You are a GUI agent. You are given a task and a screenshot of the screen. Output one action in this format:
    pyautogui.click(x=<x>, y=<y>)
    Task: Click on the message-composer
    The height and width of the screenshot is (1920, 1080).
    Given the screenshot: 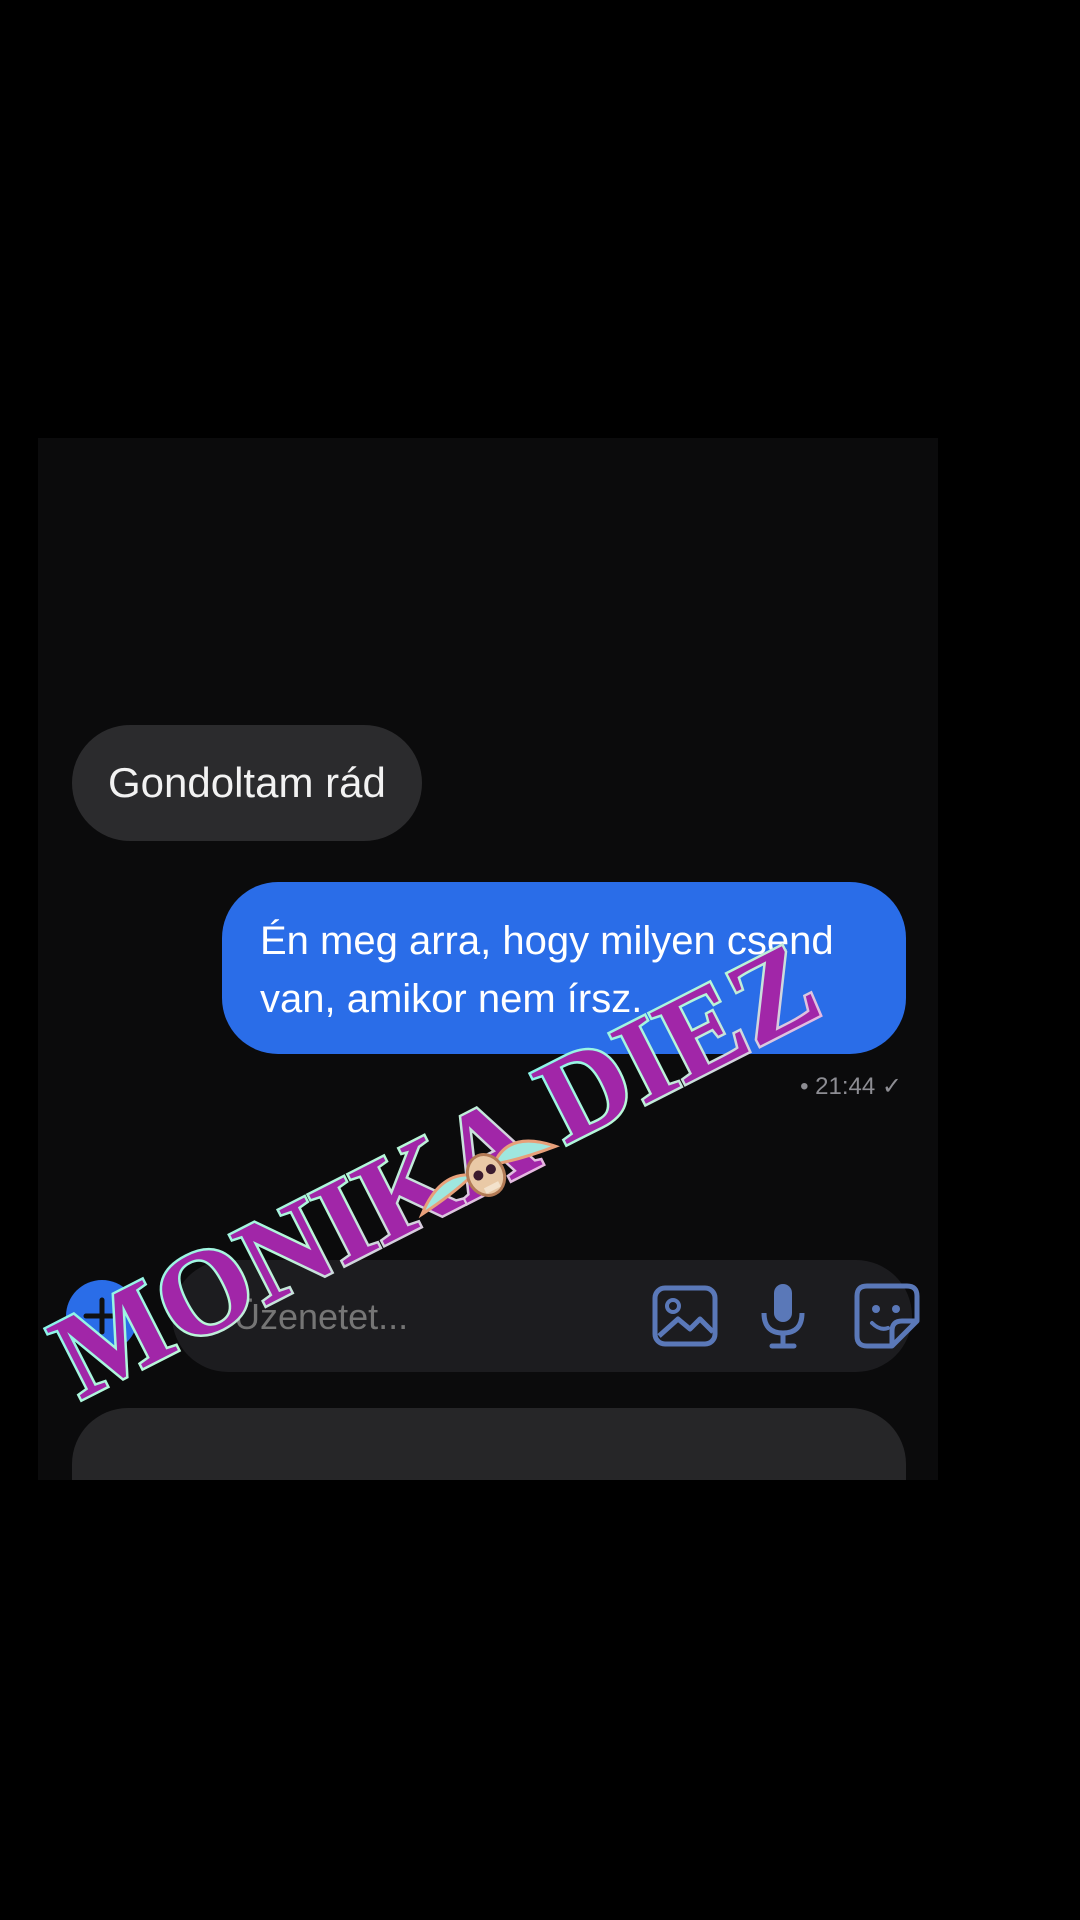 What is the action you would take?
    pyautogui.click(x=546, y=1317)
    